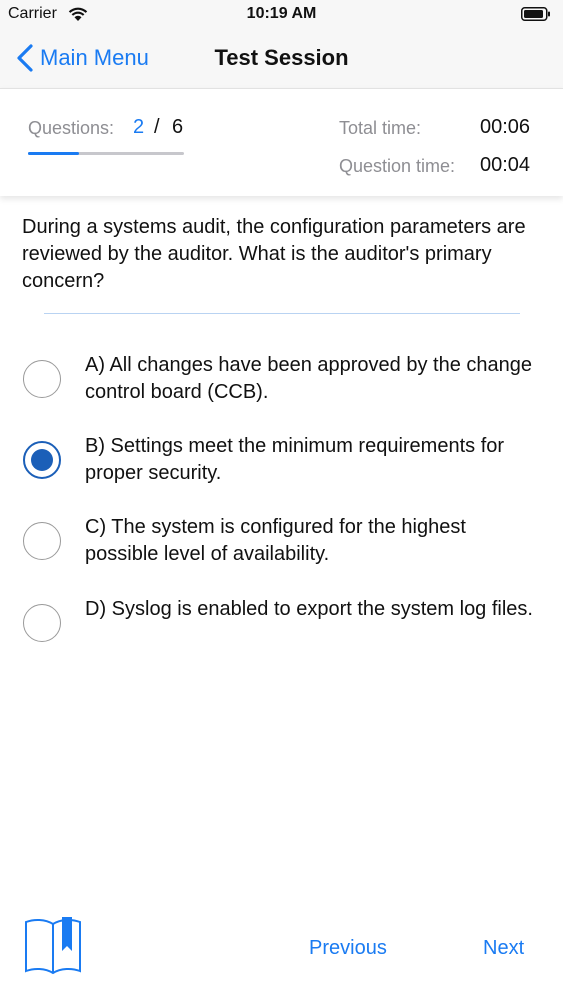 This screenshot has width=563, height=1000. I want to click on radio-button-d, so click(42, 623).